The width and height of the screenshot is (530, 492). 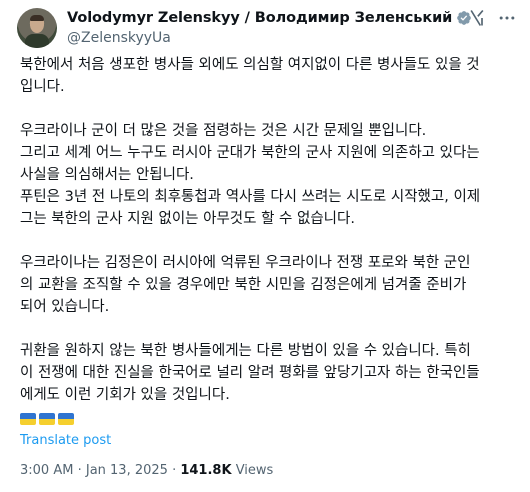 I want to click on views-count: 141.8K, so click(x=205, y=470).